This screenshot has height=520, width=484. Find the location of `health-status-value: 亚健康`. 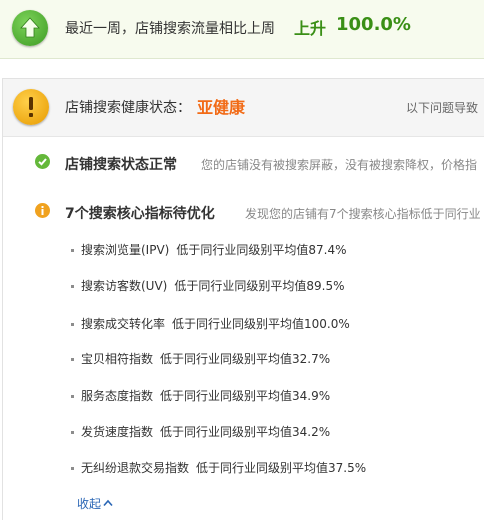

health-status-value: 亚健康 is located at coordinates (221, 107).